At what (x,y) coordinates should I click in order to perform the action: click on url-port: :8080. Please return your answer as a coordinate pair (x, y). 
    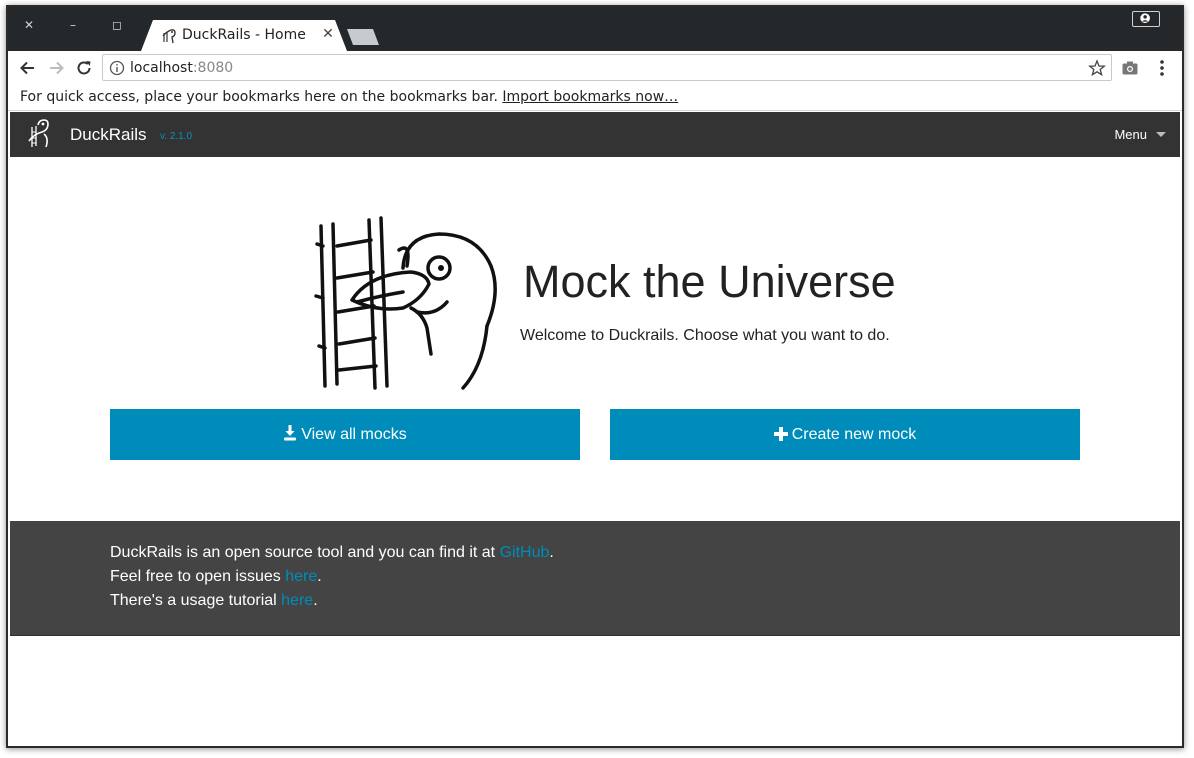
    Looking at the image, I should click on (213, 68).